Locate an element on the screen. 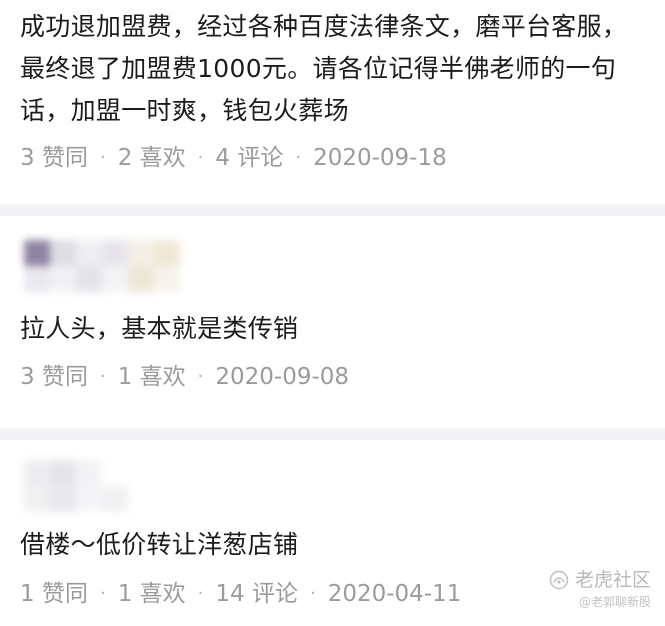 The image size is (665, 626). comment-meta: 3 赞同 · 1 喜欢 · 2020-09-08 is located at coordinates (184, 377).